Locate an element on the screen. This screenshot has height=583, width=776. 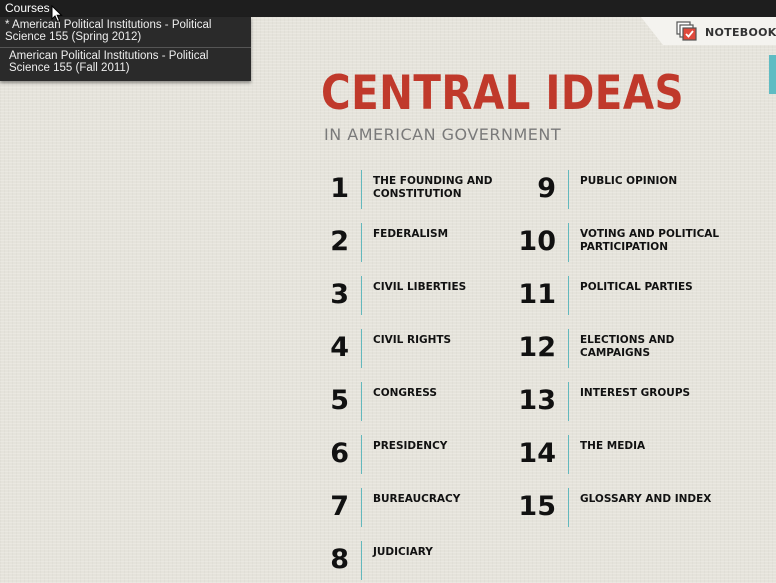
notebook-icon is located at coordinates (686, 31).